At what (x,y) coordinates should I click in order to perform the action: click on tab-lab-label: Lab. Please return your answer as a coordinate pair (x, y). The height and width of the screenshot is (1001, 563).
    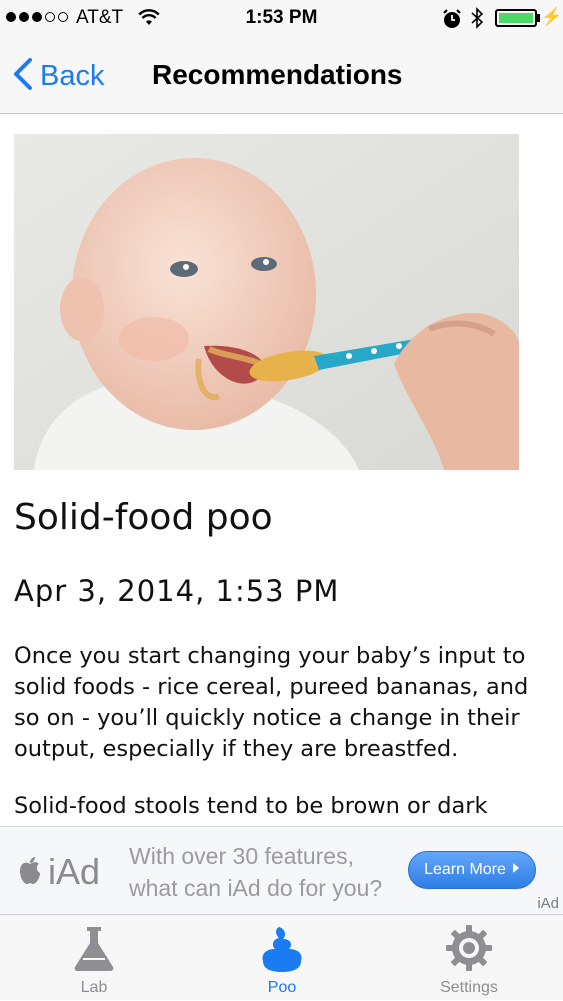
    Looking at the image, I should click on (94, 987).